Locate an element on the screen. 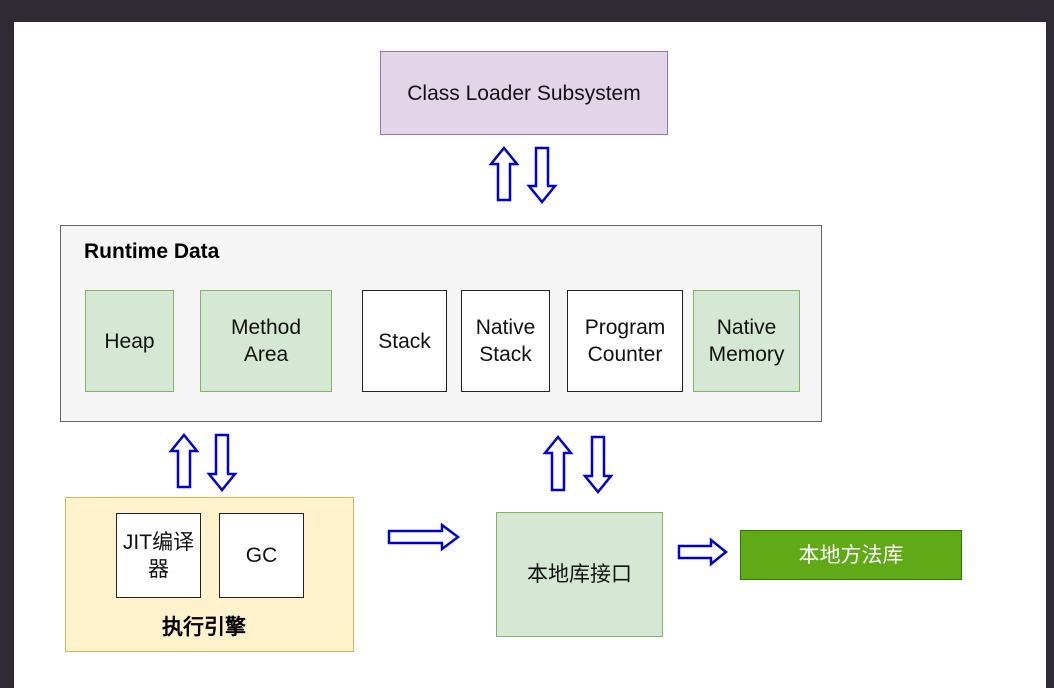  program-counter-label: Program Counter is located at coordinates (625, 341).